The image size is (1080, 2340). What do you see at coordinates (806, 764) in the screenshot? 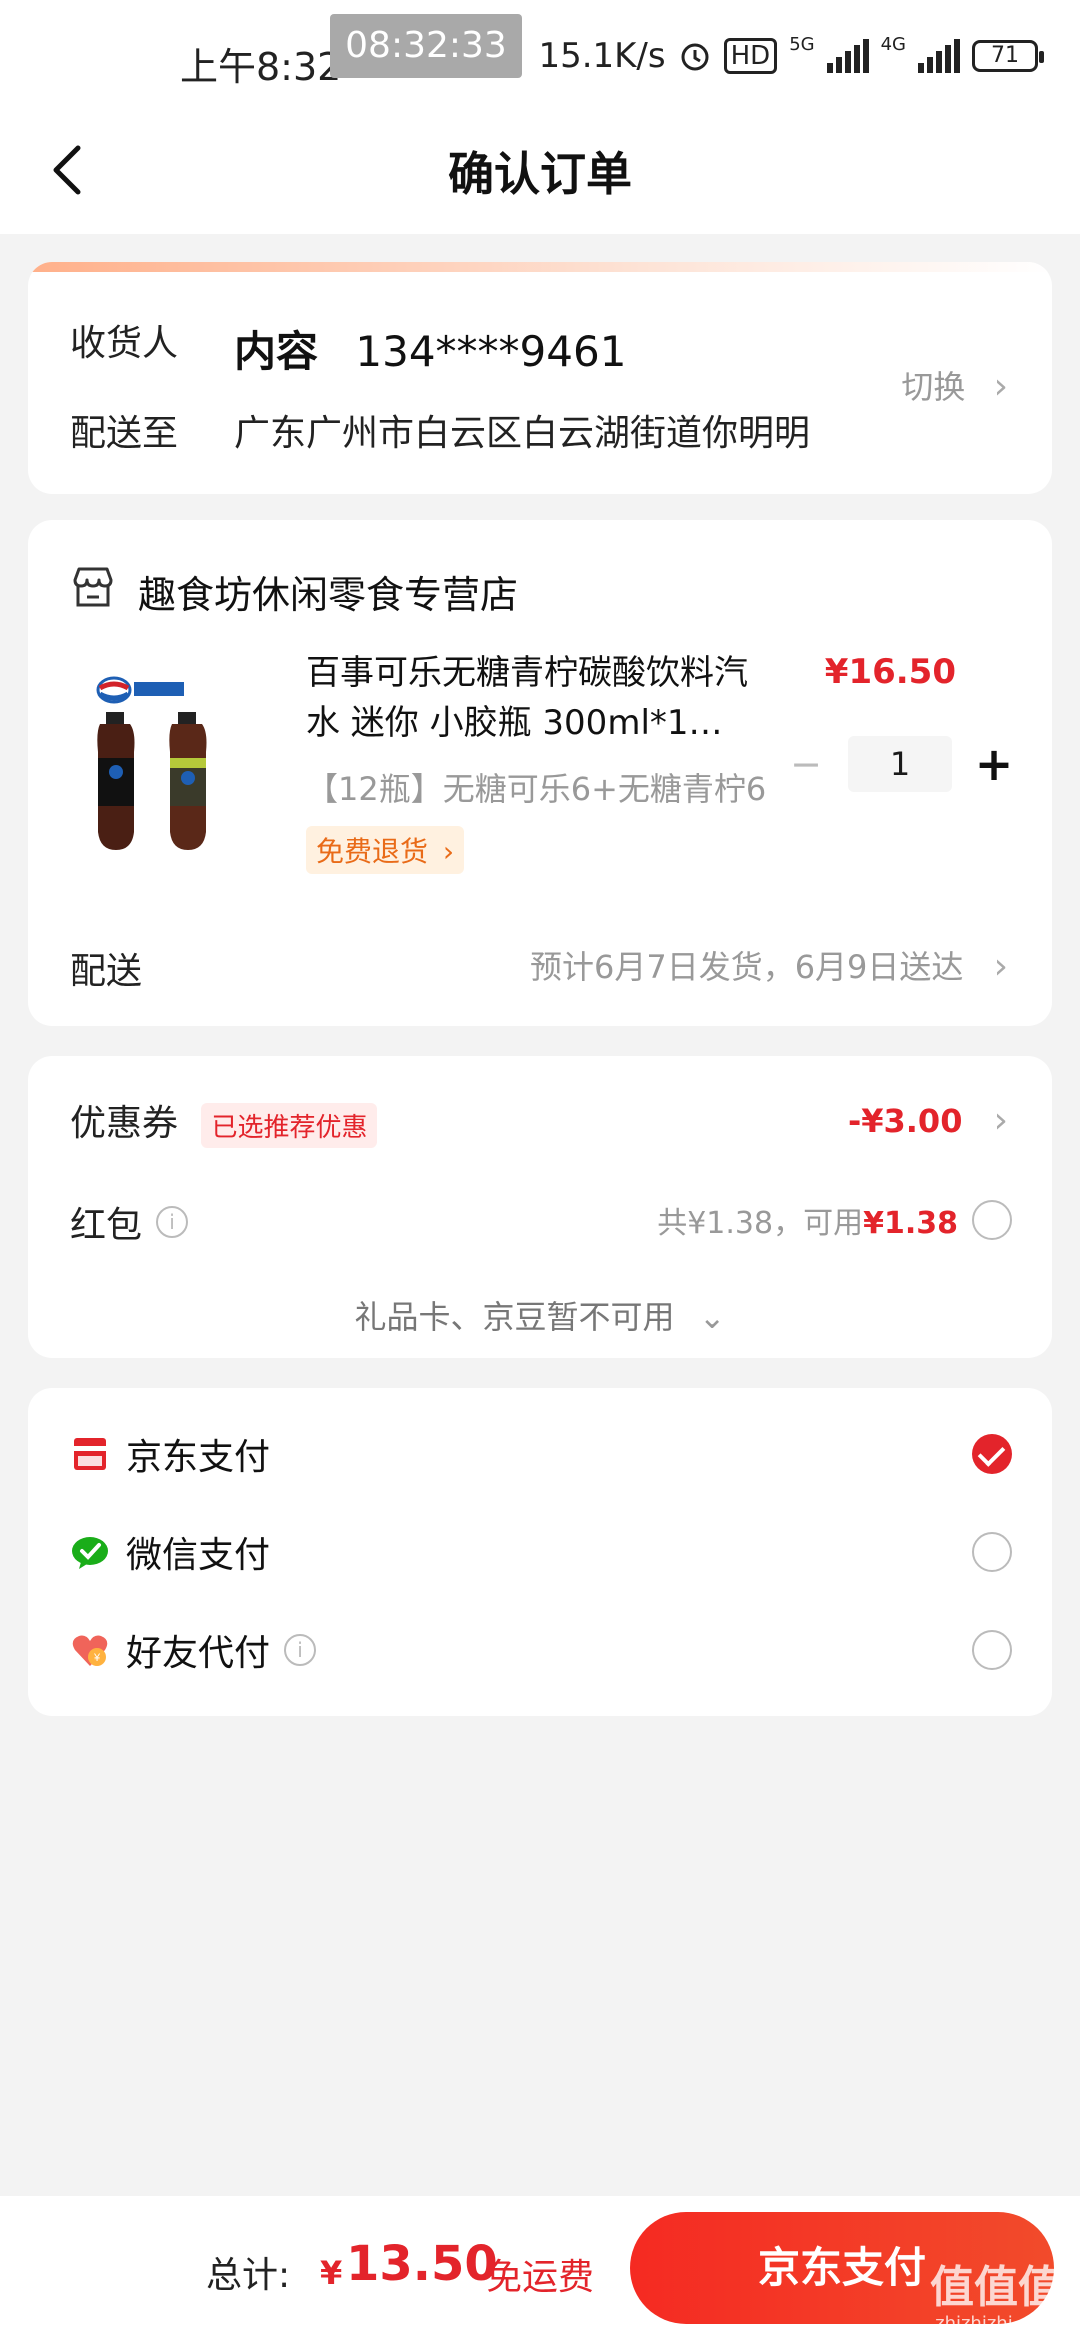
I see `decrease-button: −` at bounding box center [806, 764].